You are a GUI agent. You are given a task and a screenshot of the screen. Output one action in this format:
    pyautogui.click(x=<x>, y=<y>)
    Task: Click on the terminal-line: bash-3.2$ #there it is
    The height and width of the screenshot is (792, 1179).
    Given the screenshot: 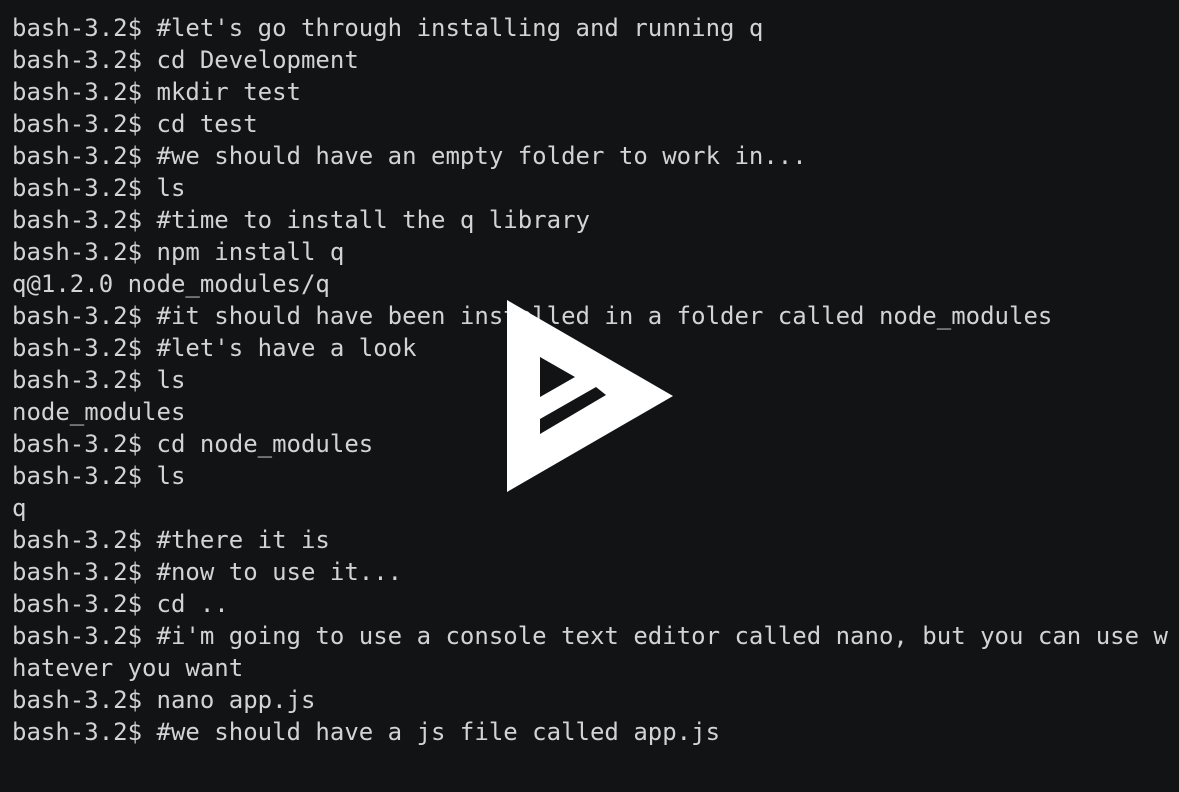 What is the action you would take?
    pyautogui.click(x=171, y=540)
    